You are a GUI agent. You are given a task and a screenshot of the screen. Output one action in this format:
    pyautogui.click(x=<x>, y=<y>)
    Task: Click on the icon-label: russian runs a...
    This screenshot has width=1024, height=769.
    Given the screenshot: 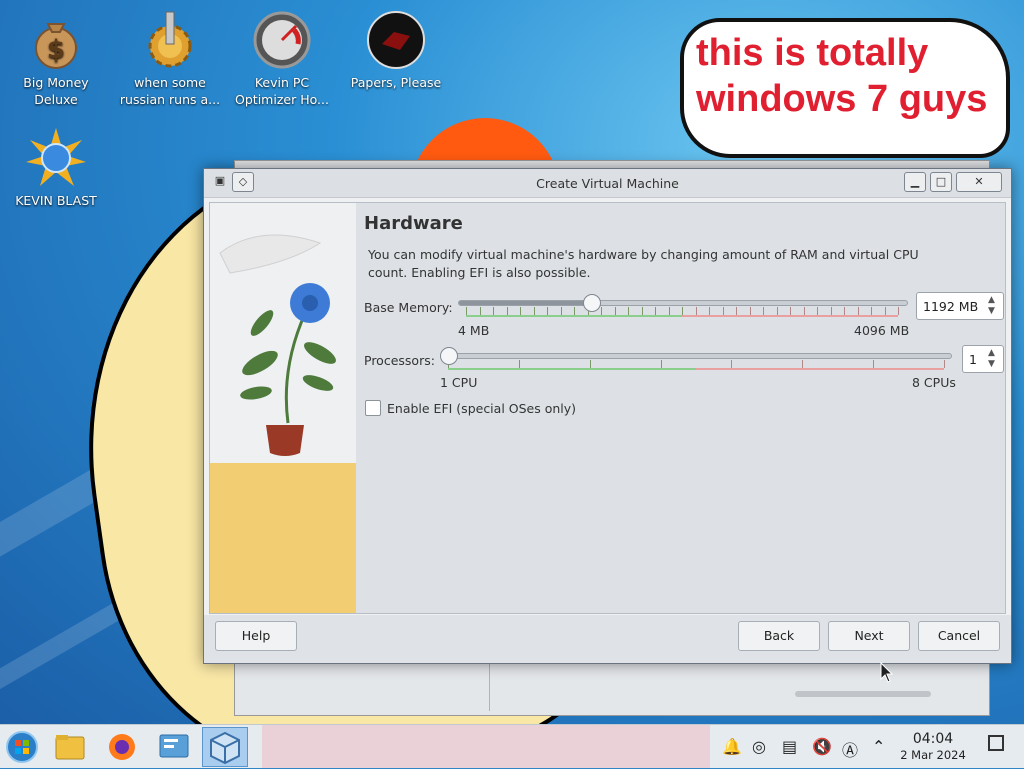 What is the action you would take?
    pyautogui.click(x=170, y=99)
    